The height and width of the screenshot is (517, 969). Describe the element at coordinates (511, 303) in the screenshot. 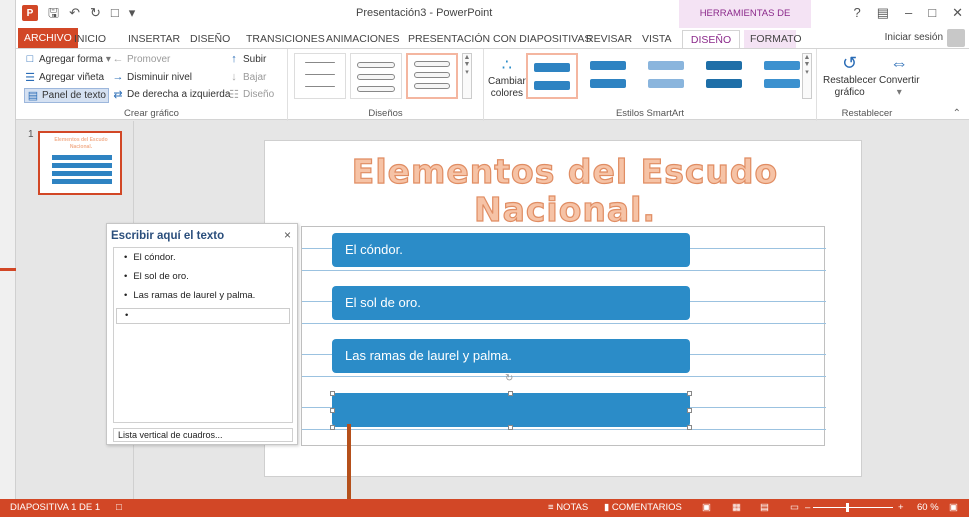

I see `smartart-box: El sol de oro.` at that location.